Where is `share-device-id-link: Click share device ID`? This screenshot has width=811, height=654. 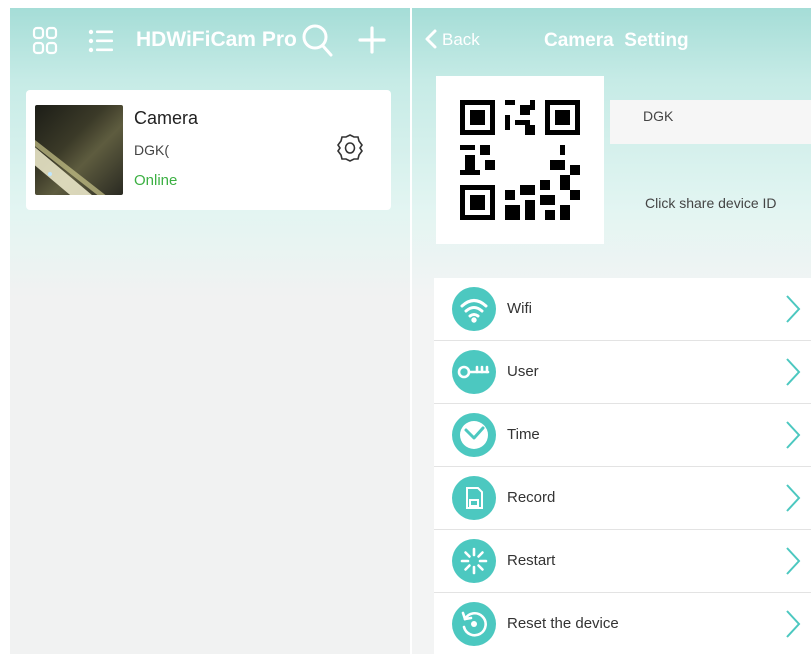
share-device-id-link: Click share device ID is located at coordinates (711, 203).